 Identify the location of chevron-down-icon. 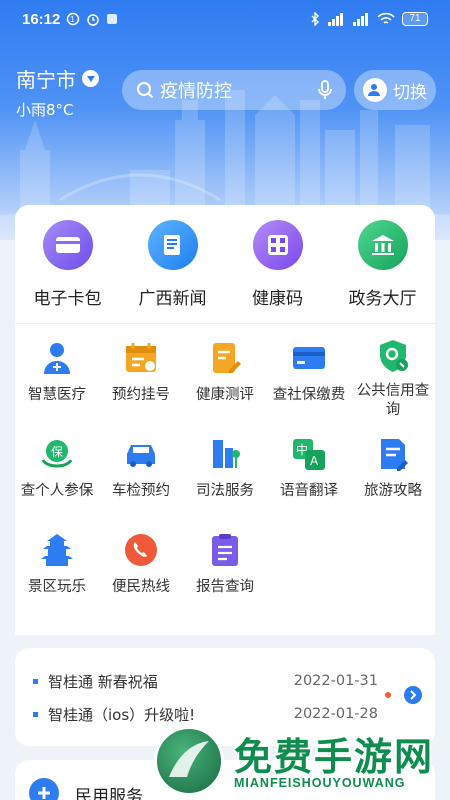
(90, 78).